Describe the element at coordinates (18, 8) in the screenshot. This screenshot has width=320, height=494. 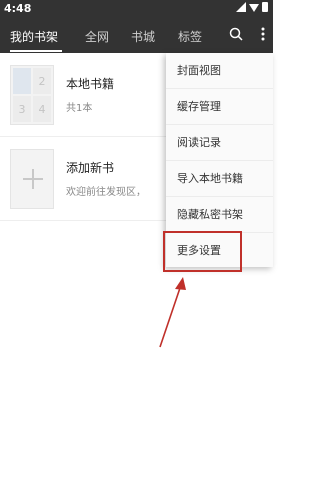
I see `status-time: 4:48` at that location.